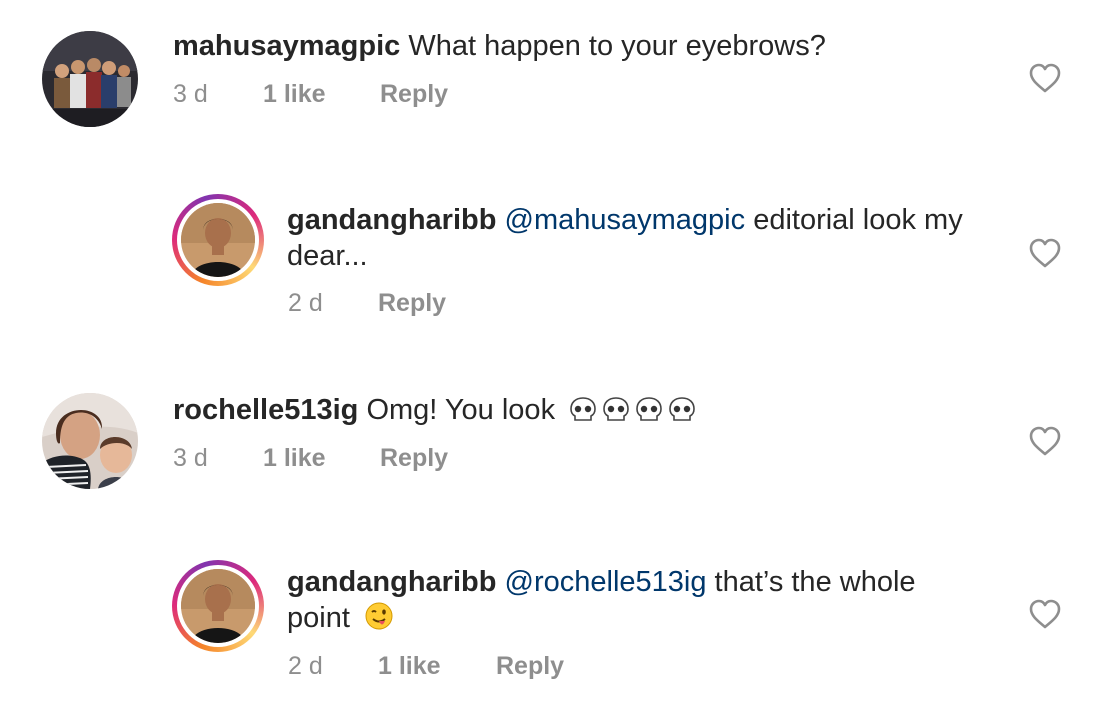 This screenshot has height=717, width=1120. I want to click on username: rochelle513ig, so click(265, 410).